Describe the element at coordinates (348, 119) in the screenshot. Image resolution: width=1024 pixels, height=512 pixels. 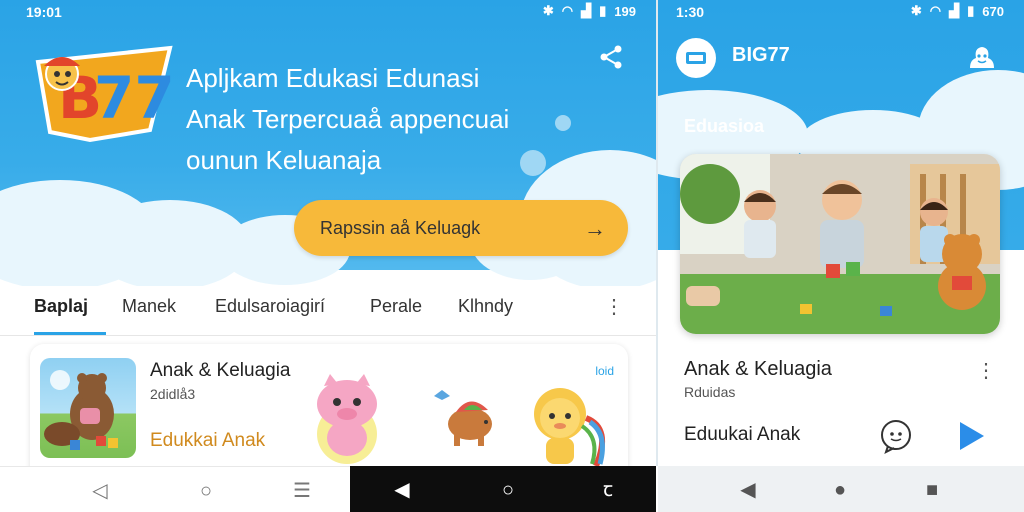
I see `tagline-line-2: Anak Terpercuaå appencuai` at that location.